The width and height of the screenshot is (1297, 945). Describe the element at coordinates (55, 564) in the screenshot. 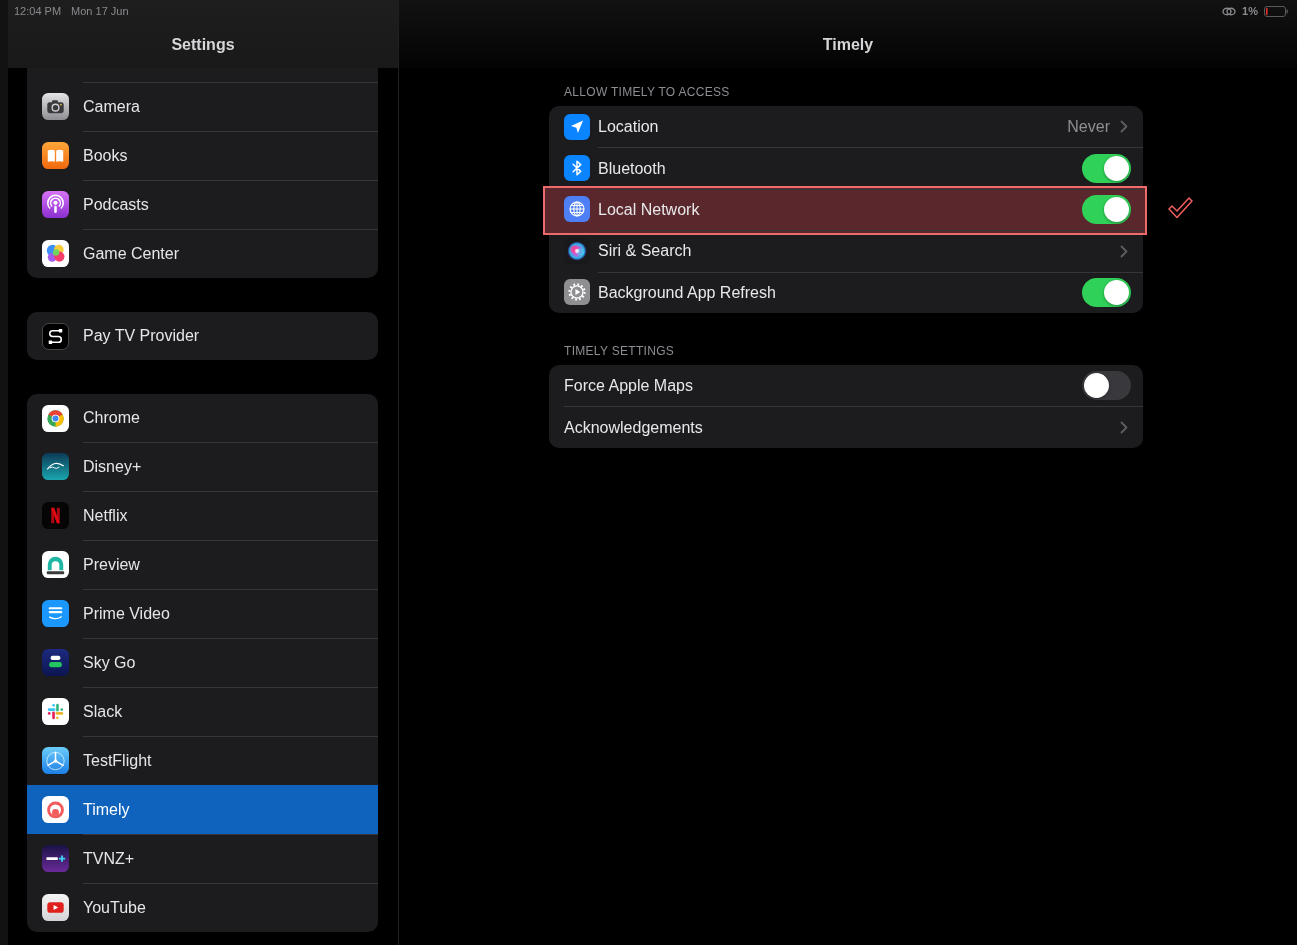

I see `arch-logo-icon` at that location.